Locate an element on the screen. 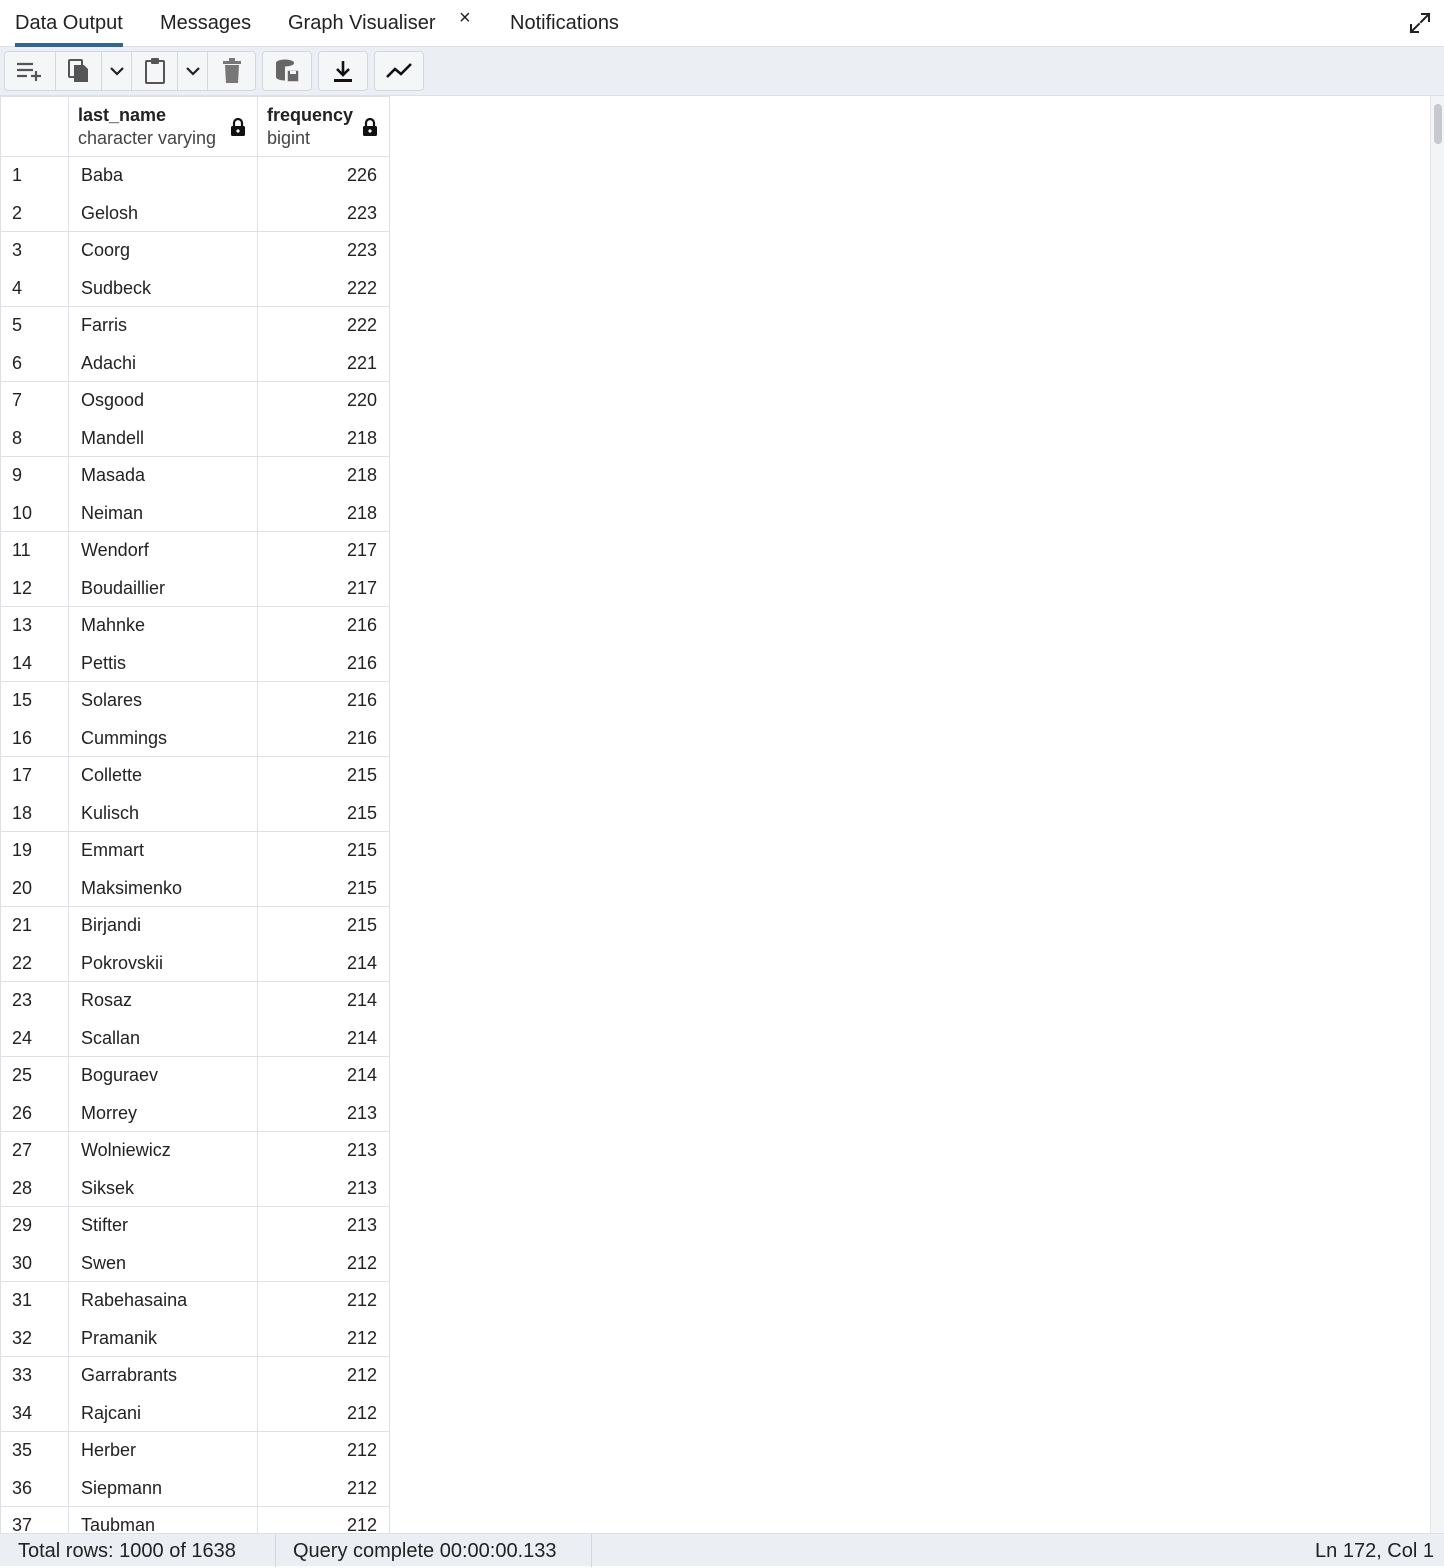 The image size is (1444, 1568). table-row: 25 Boguraev 214 is located at coordinates (195, 1075).